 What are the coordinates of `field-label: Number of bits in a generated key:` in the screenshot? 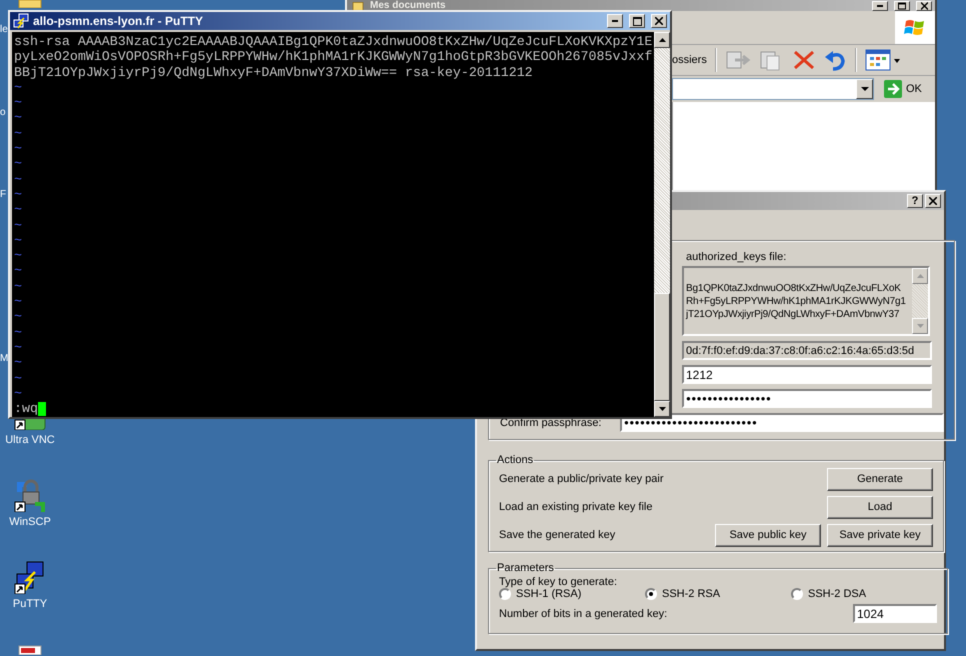 It's located at (583, 614).